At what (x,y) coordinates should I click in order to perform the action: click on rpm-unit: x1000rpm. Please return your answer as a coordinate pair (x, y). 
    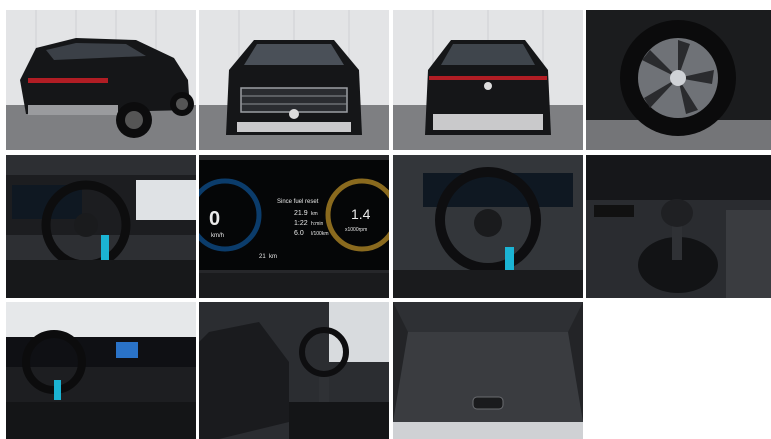
    Looking at the image, I should click on (356, 230).